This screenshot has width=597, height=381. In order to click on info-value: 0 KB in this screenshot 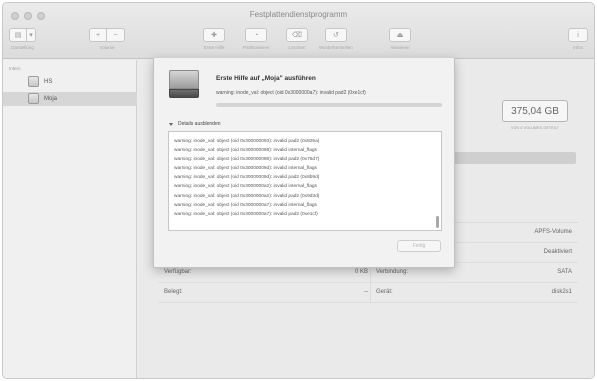, I will do `click(361, 272)`.